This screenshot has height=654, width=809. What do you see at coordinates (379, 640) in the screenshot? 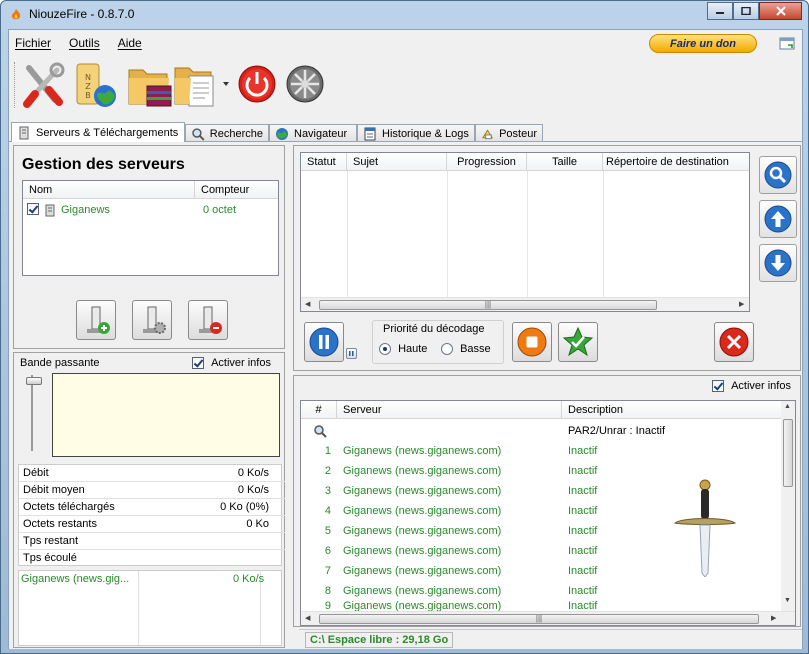
I see `free-space-label: C:\ Espace libre : 29,18 Go` at bounding box center [379, 640].